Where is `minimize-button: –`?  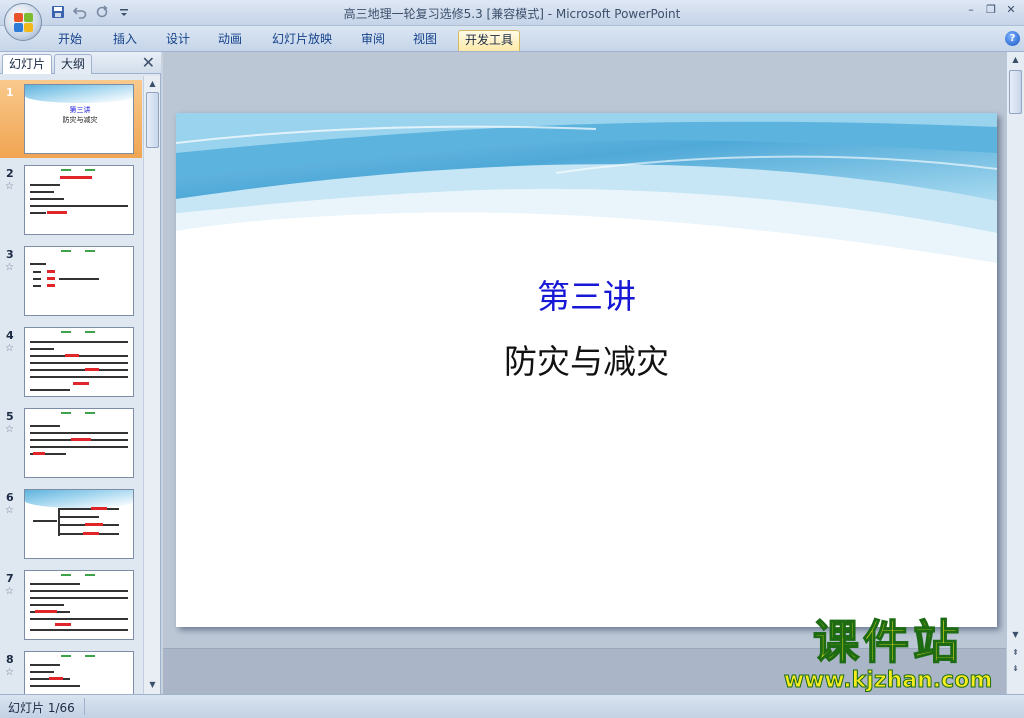 minimize-button: – is located at coordinates (971, 10).